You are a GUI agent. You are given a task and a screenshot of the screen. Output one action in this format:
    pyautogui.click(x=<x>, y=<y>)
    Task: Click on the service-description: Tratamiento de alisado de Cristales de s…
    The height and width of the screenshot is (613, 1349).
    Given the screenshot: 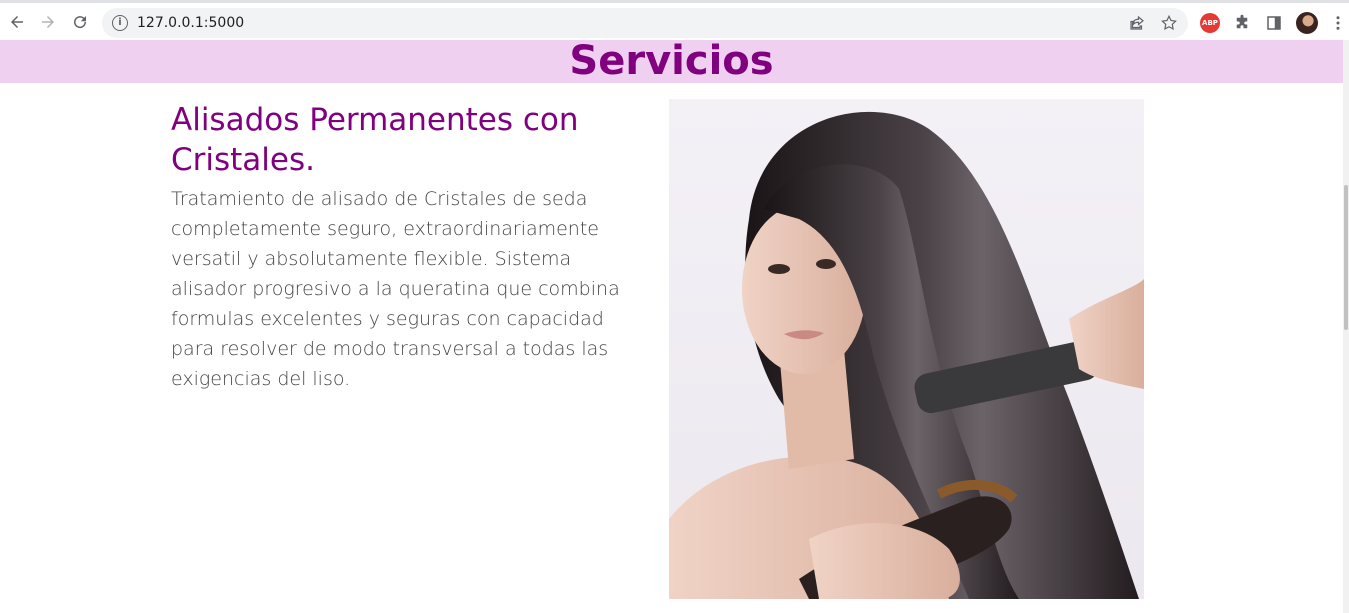 What is the action you would take?
    pyautogui.click(x=395, y=289)
    